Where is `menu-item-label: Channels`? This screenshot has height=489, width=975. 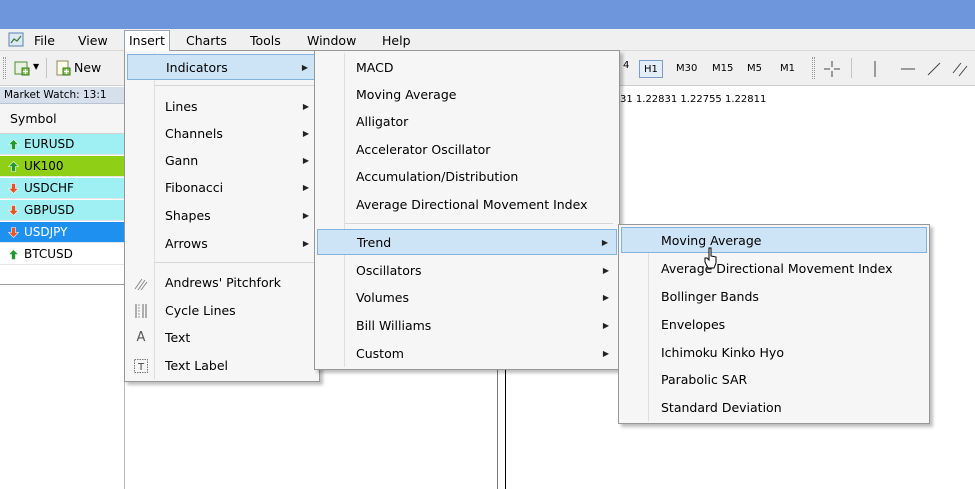
menu-item-label: Channels is located at coordinates (194, 133).